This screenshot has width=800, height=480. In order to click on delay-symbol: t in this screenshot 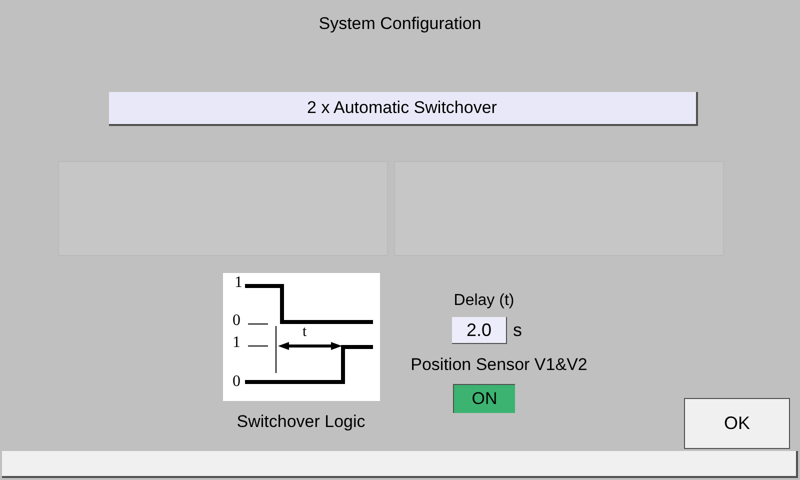, I will do `click(304, 332)`.